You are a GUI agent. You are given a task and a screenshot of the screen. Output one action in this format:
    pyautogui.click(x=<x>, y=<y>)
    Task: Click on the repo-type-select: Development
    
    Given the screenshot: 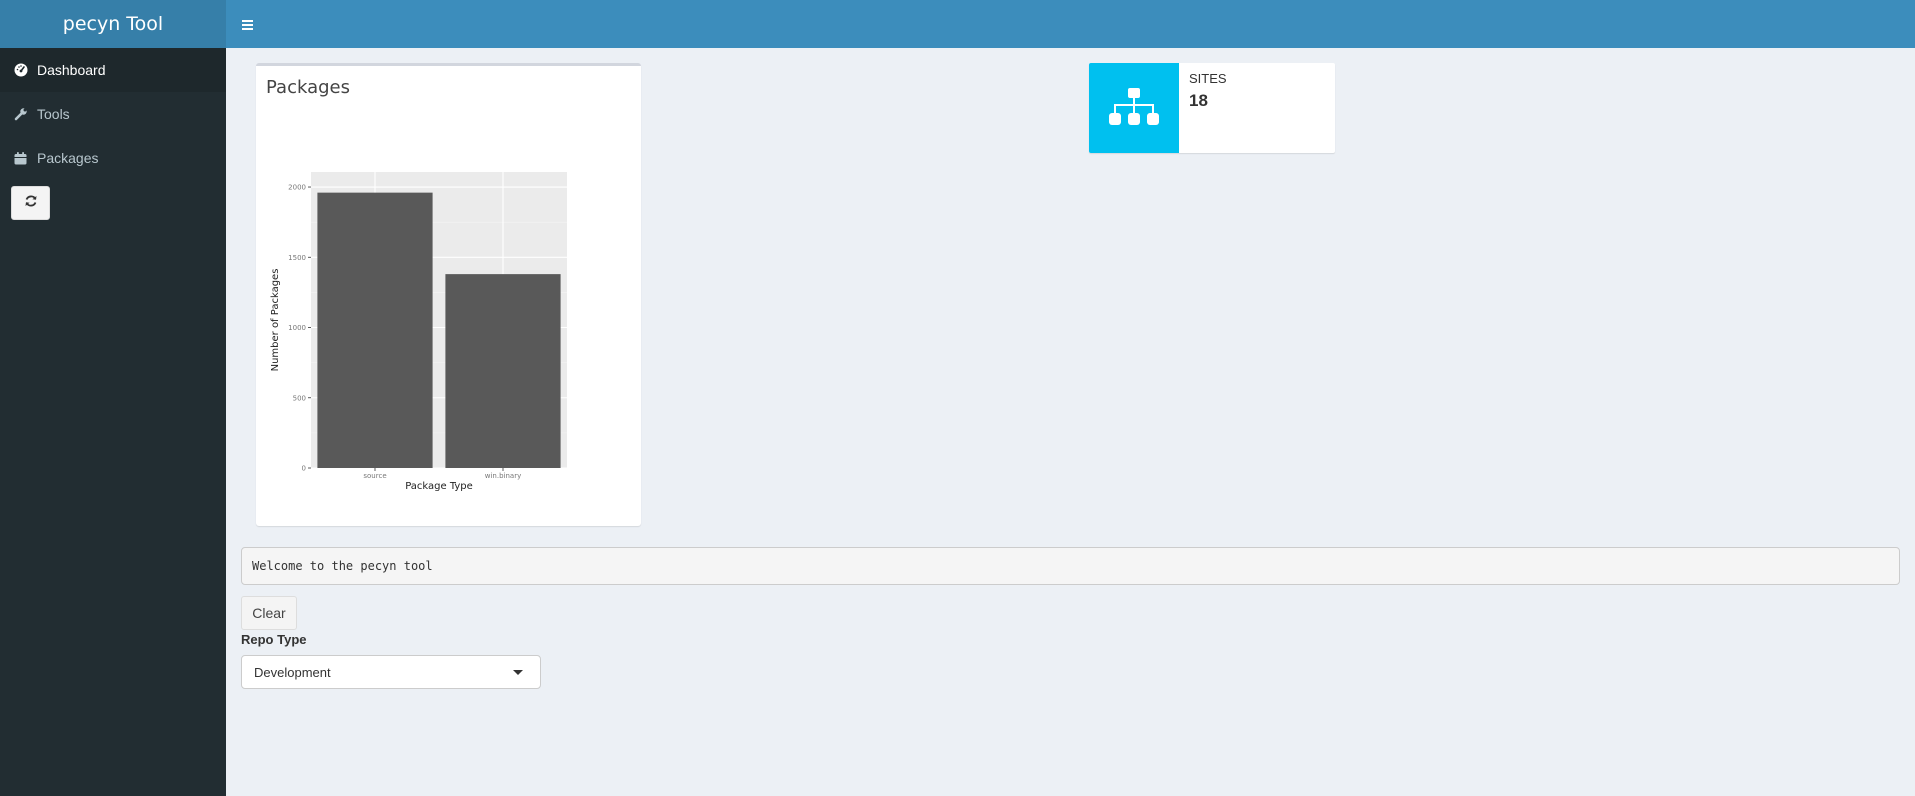 What is the action you would take?
    pyautogui.click(x=391, y=672)
    